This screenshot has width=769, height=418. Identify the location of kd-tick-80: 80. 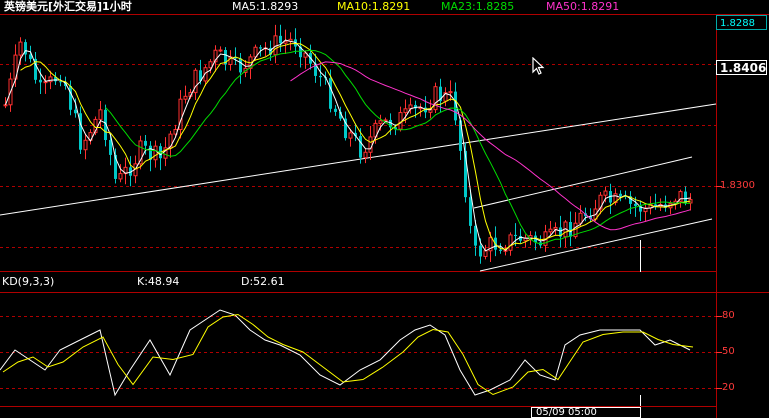
(728, 315).